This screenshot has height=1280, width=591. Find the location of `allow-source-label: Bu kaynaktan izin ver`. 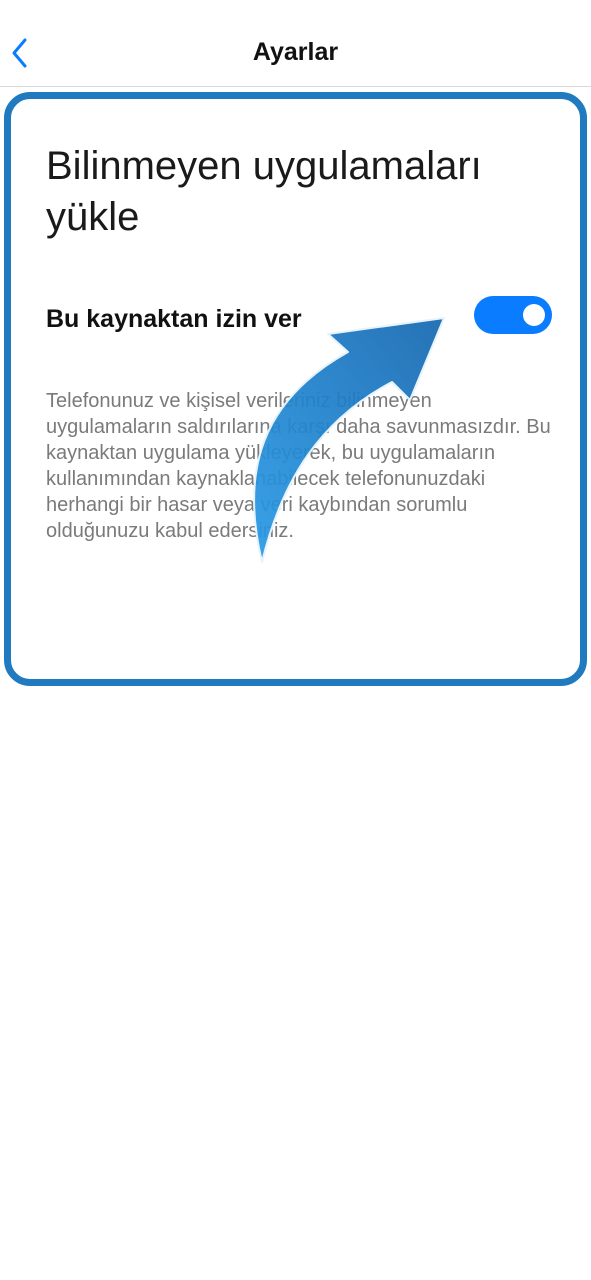

allow-source-label: Bu kaynaktan izin ver is located at coordinates (174, 319).